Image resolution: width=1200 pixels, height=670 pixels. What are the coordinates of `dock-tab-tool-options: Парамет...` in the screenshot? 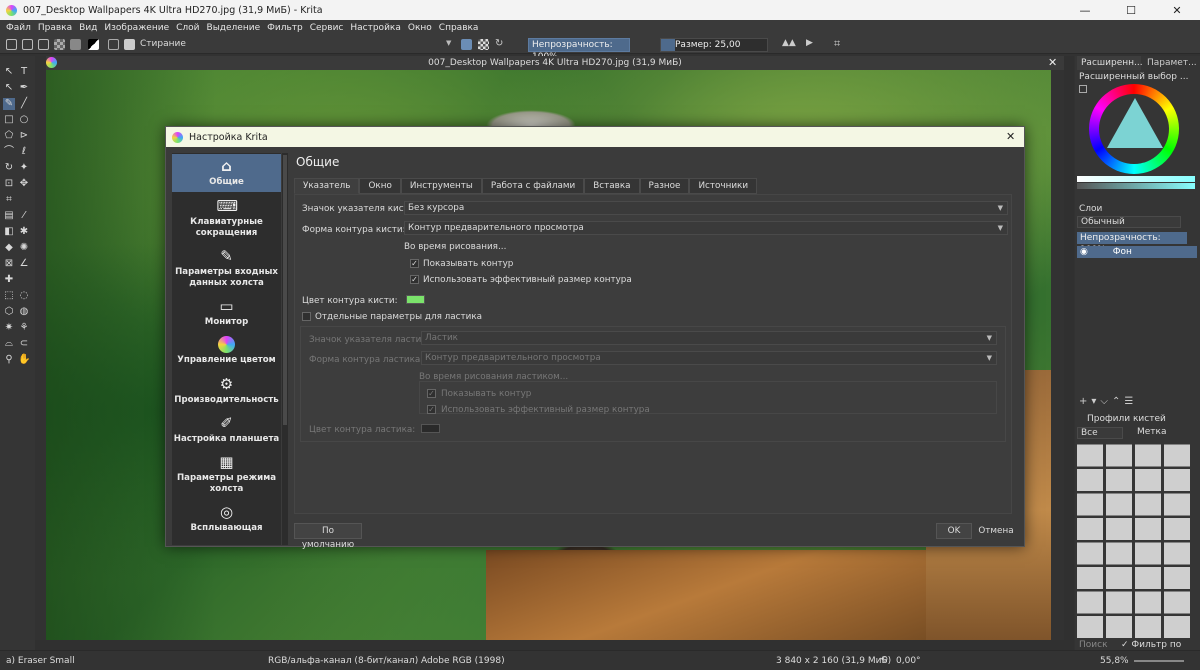 It's located at (1173, 63).